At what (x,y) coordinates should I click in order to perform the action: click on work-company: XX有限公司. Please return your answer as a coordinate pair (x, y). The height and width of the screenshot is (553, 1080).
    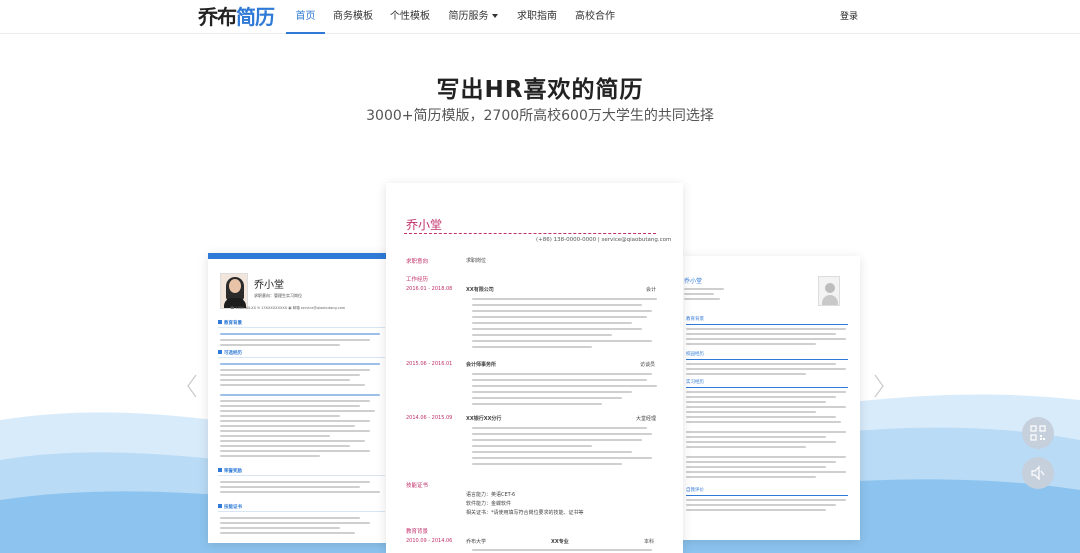
    Looking at the image, I should click on (480, 290).